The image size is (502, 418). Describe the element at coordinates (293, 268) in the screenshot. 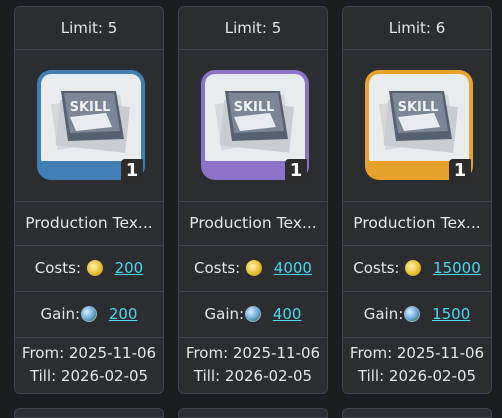

I see `cost-link: 4000` at that location.